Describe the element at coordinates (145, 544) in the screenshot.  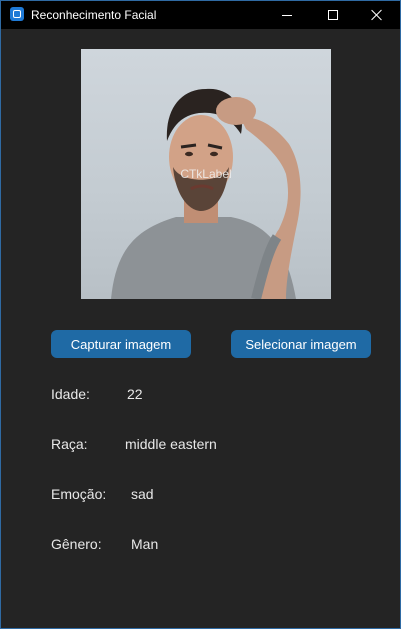
I see `gender-value: Man` at that location.